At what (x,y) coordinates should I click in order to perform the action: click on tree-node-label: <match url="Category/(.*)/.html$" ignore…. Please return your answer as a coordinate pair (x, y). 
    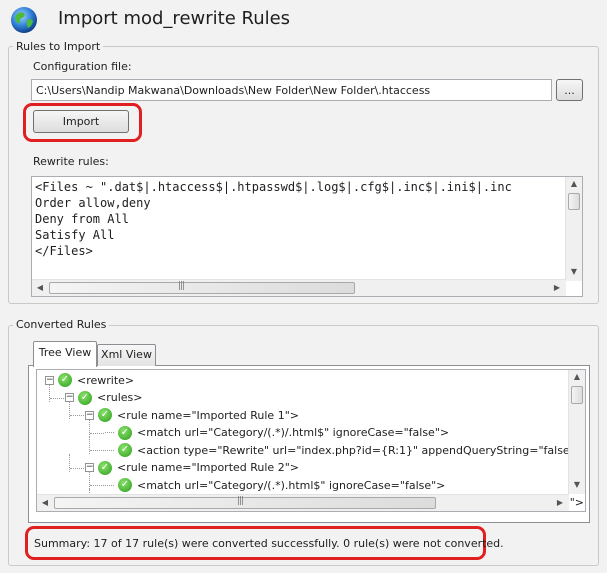
    Looking at the image, I should click on (293, 432).